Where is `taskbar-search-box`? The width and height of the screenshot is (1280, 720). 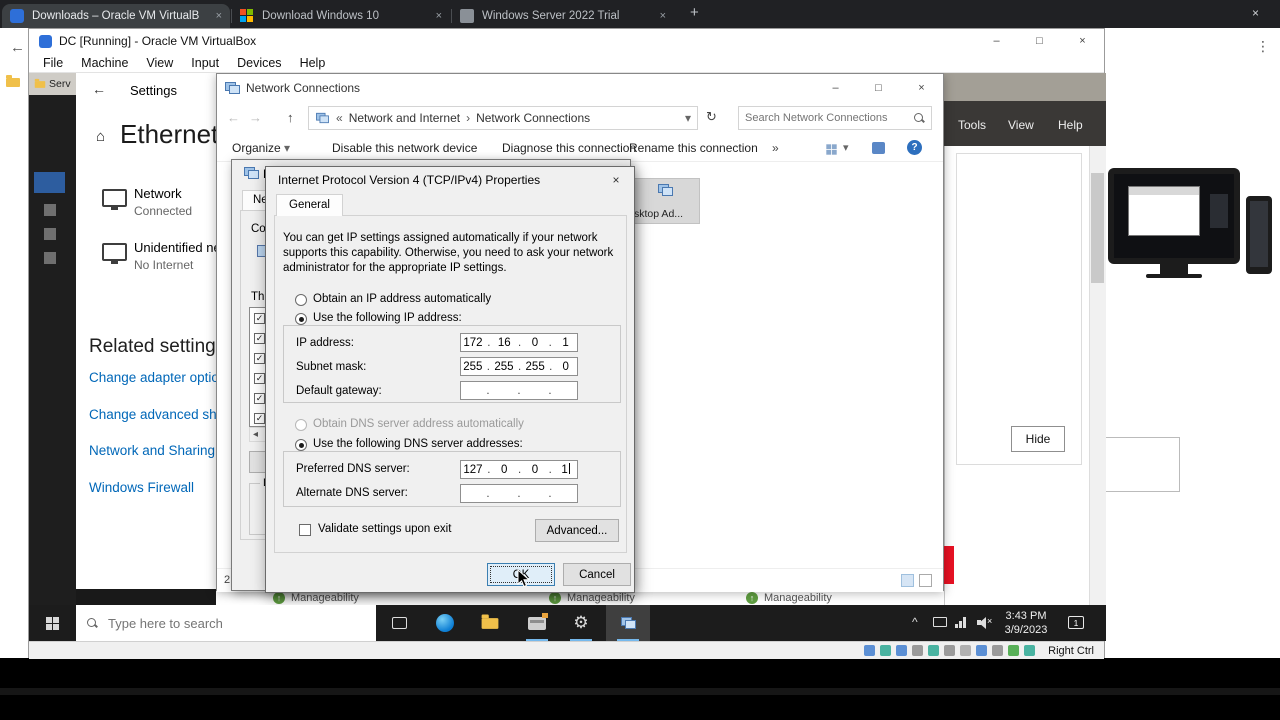 taskbar-search-box is located at coordinates (226, 623).